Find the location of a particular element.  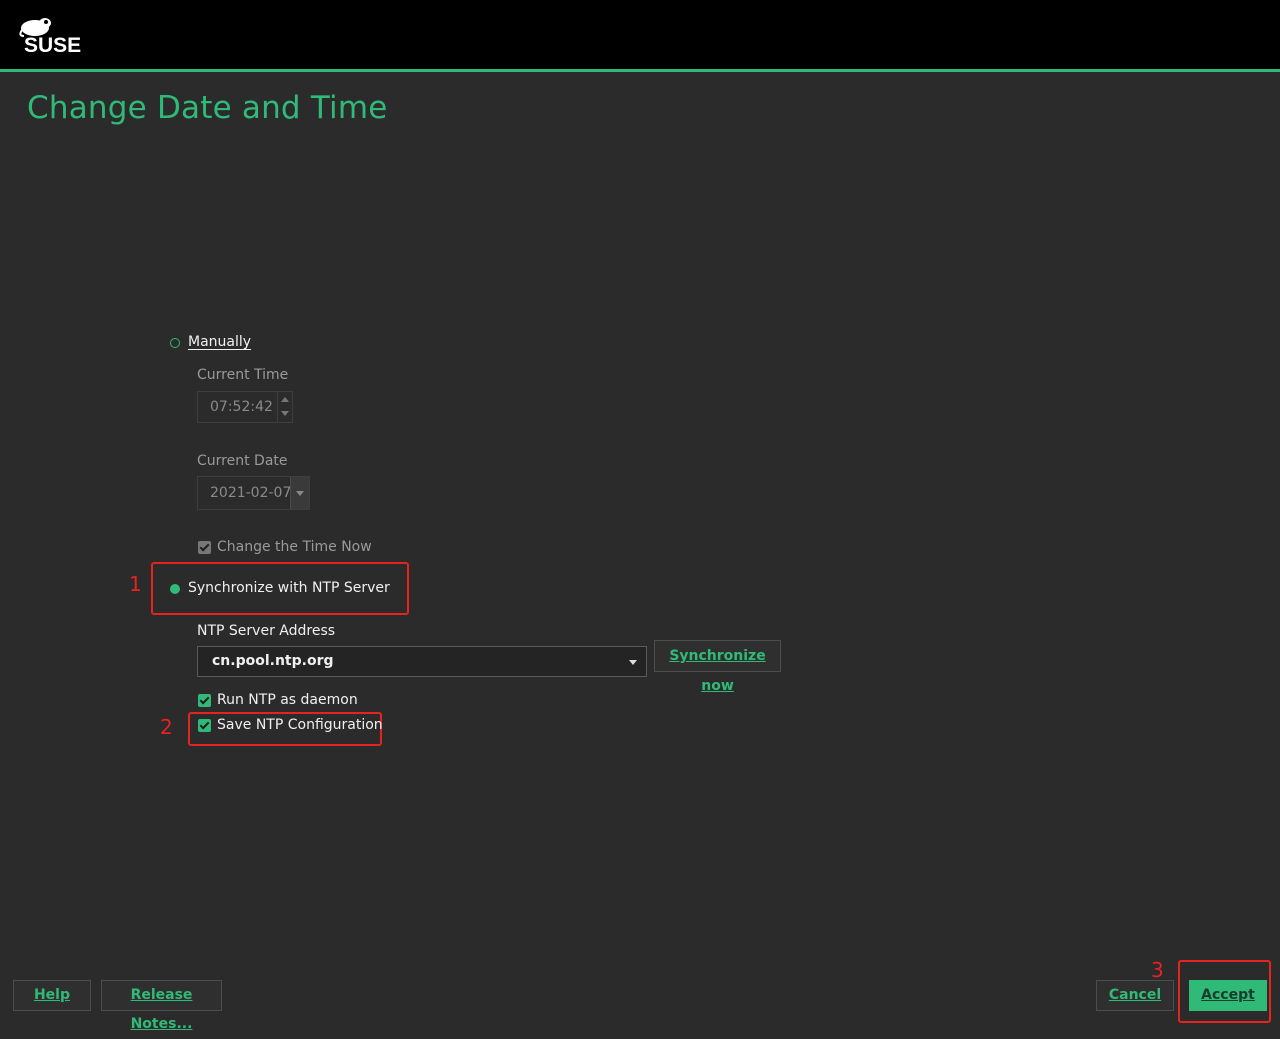

spin-down-icon is located at coordinates (285, 413).